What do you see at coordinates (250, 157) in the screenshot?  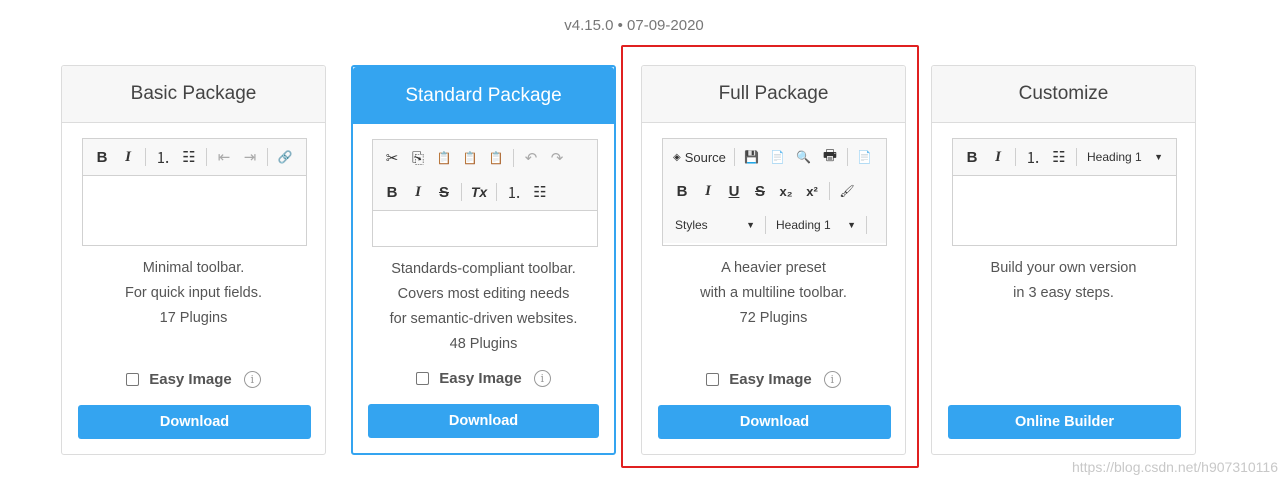 I see `indent-icon: ⇥` at bounding box center [250, 157].